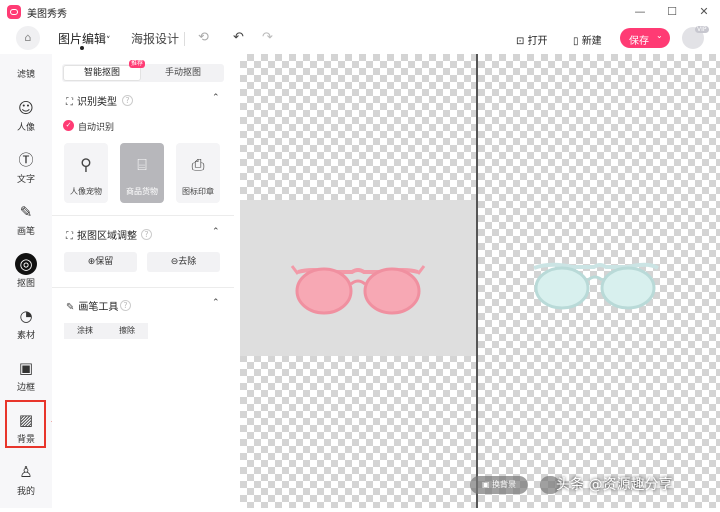  I want to click on open-button: ⊡ 打开, so click(532, 39).